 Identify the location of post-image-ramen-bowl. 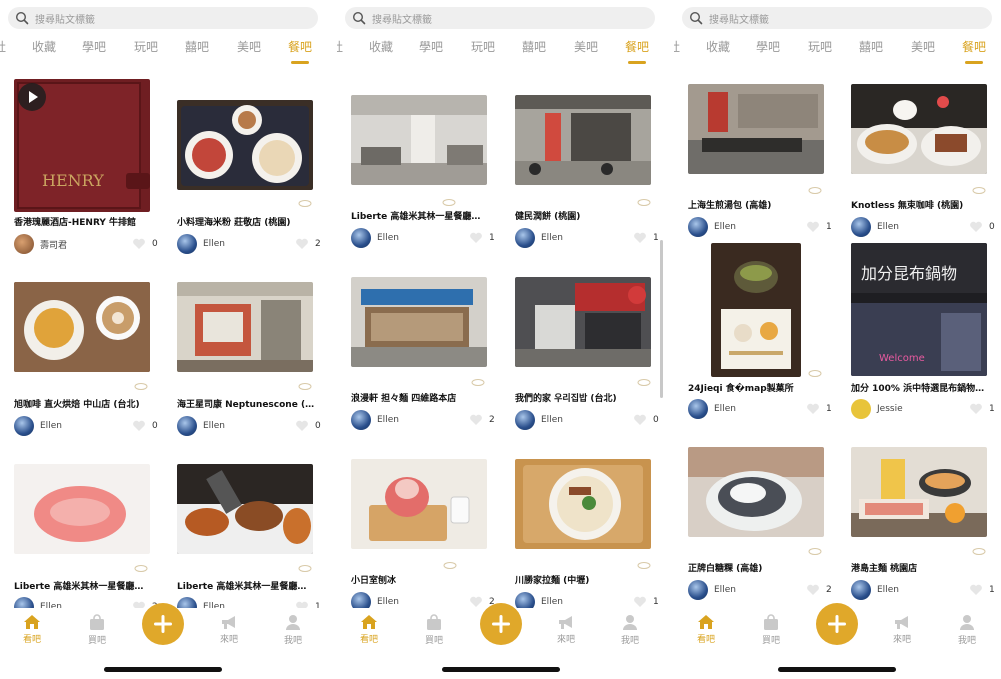
(583, 504).